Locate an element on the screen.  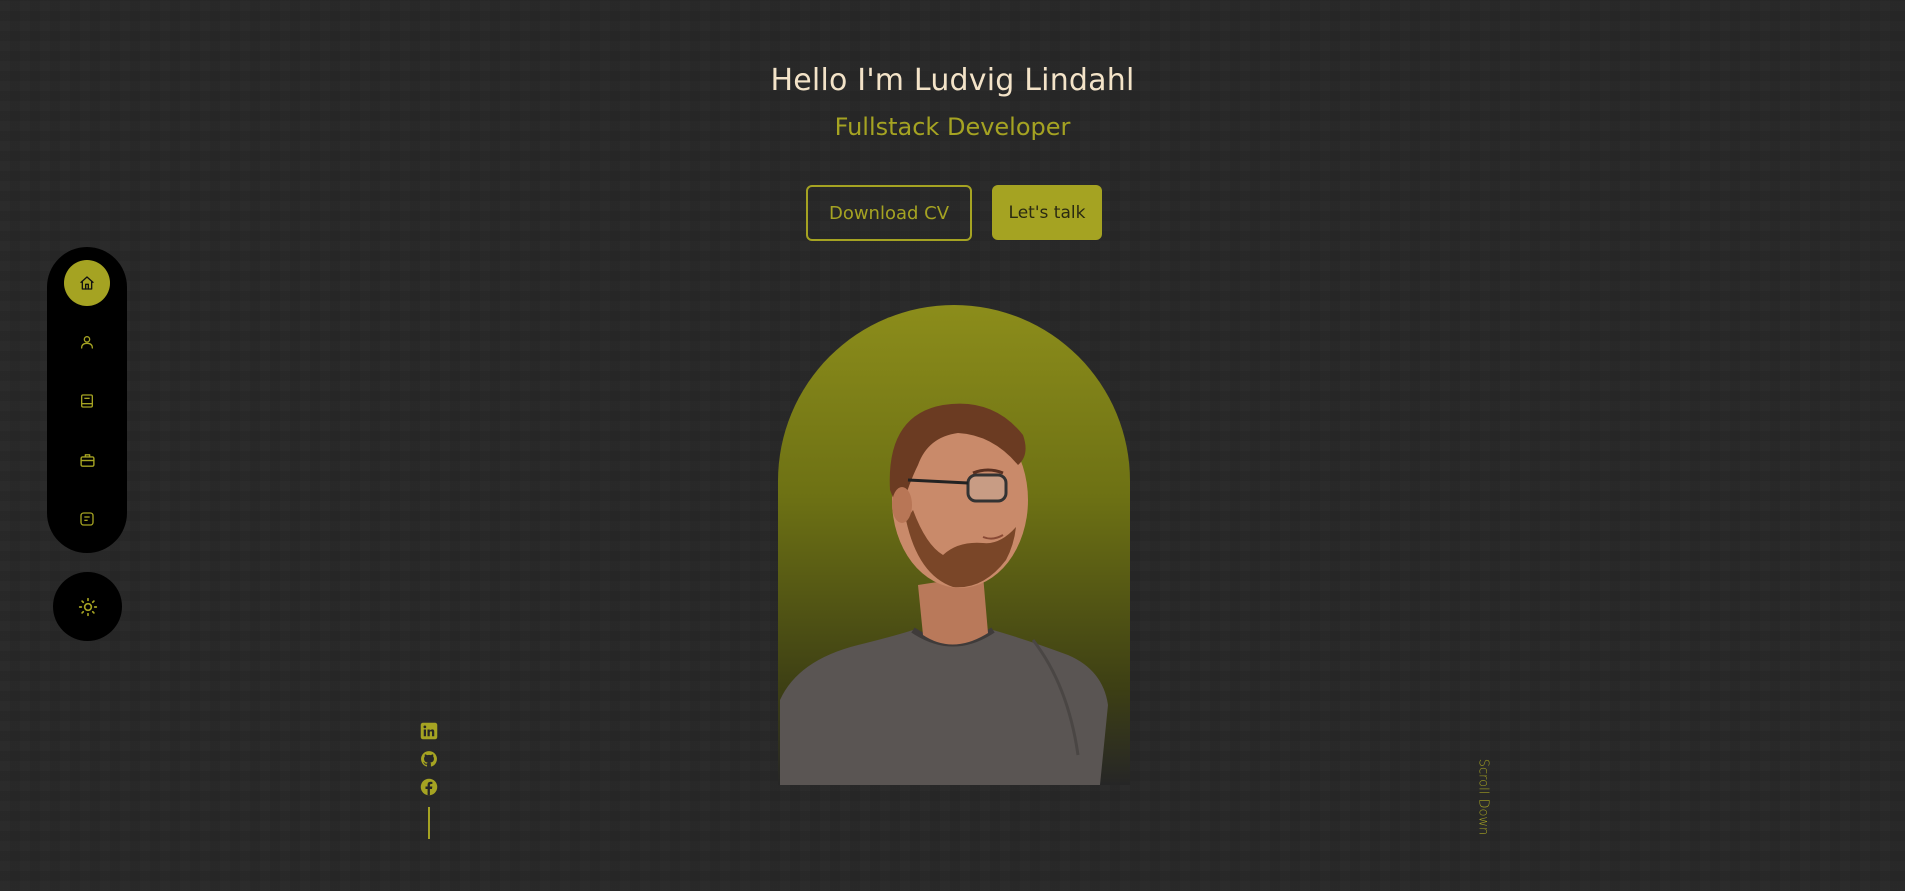
book-icon is located at coordinates (87, 401).